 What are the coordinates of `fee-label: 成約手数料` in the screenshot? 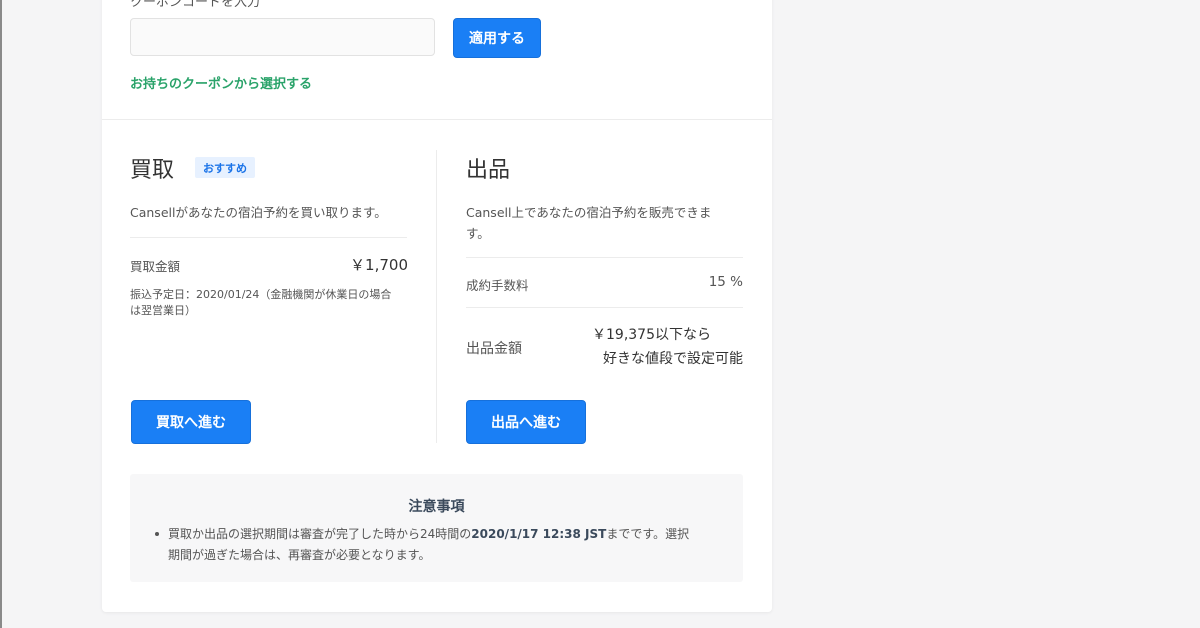 It's located at (497, 285).